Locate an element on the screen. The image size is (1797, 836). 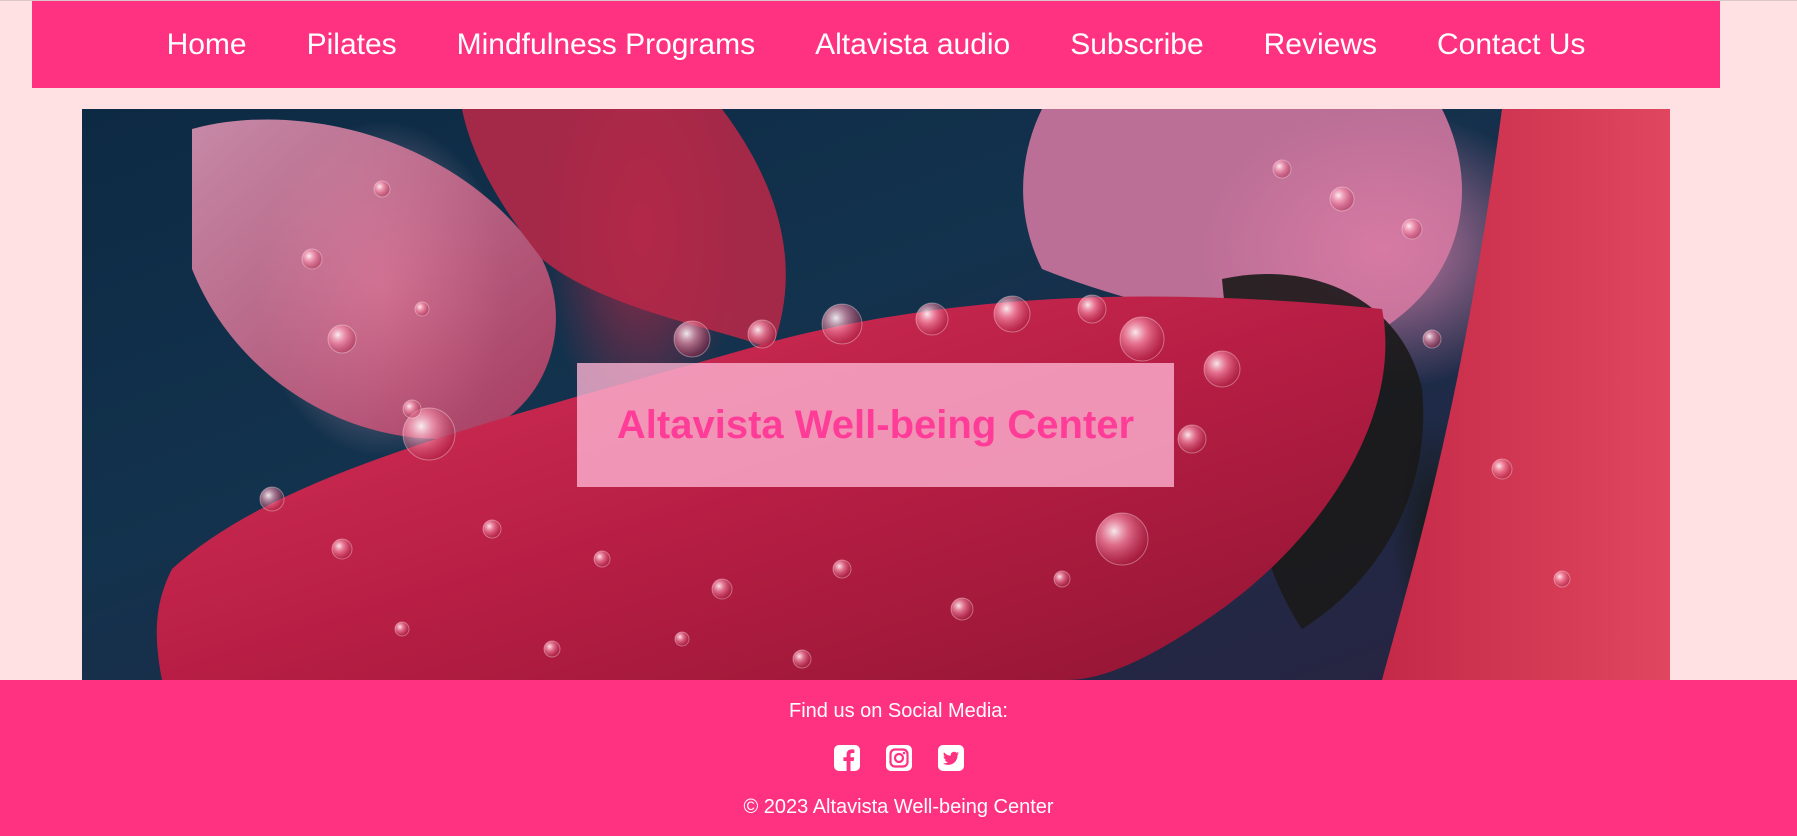
nav-link-home: Home is located at coordinates (207, 44).